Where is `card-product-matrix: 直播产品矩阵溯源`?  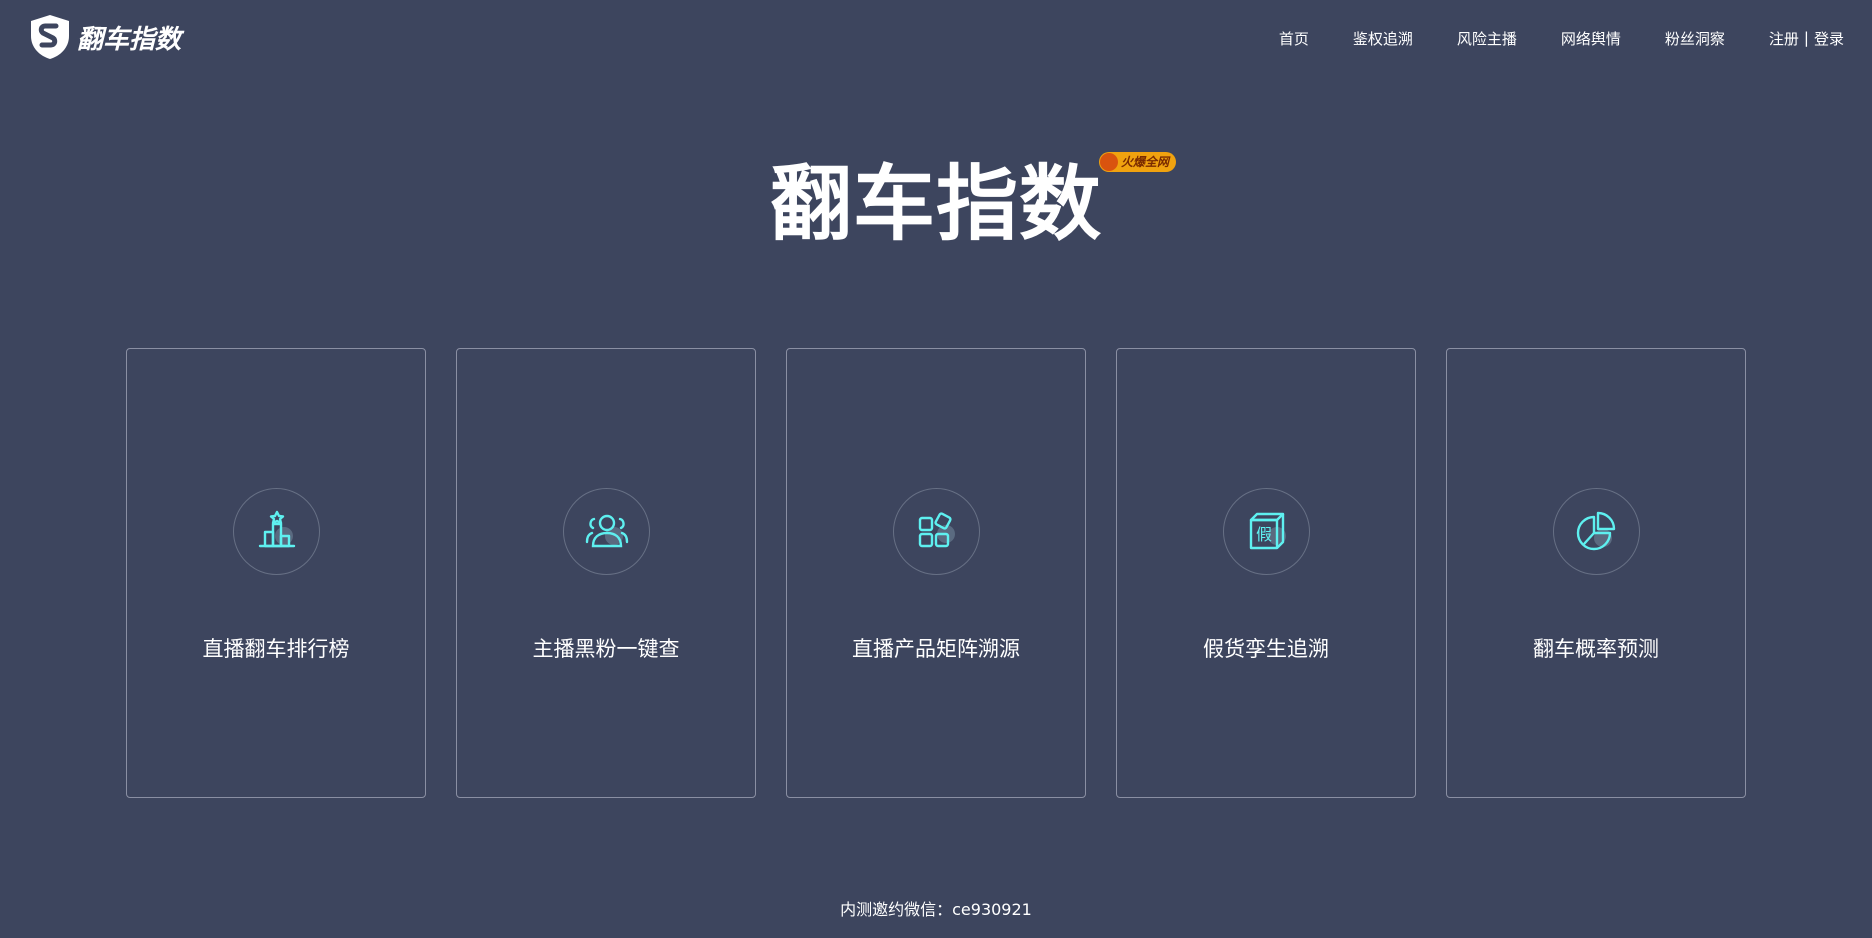
card-product-matrix: 直播产品矩阵溯源 is located at coordinates (936, 573).